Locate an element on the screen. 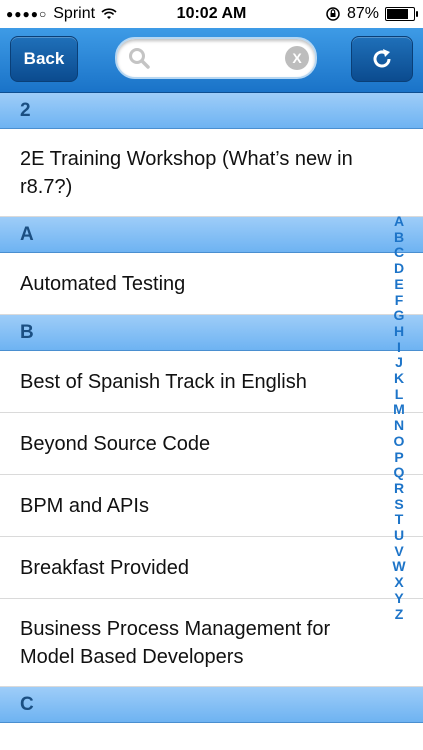  index-letter: X is located at coordinates (398, 582).